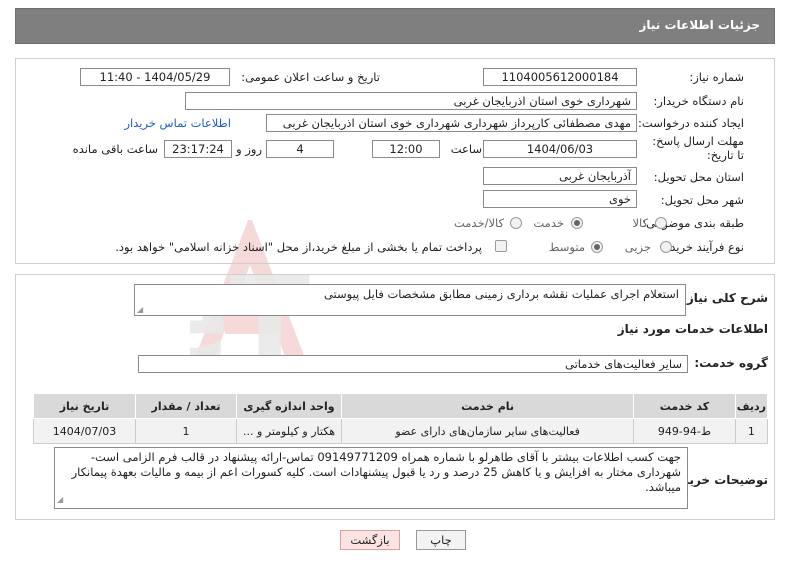 This screenshot has width=788, height=566. Describe the element at coordinates (186, 406) in the screenshot. I see `col-quantity: تعداد / مقدار` at that location.